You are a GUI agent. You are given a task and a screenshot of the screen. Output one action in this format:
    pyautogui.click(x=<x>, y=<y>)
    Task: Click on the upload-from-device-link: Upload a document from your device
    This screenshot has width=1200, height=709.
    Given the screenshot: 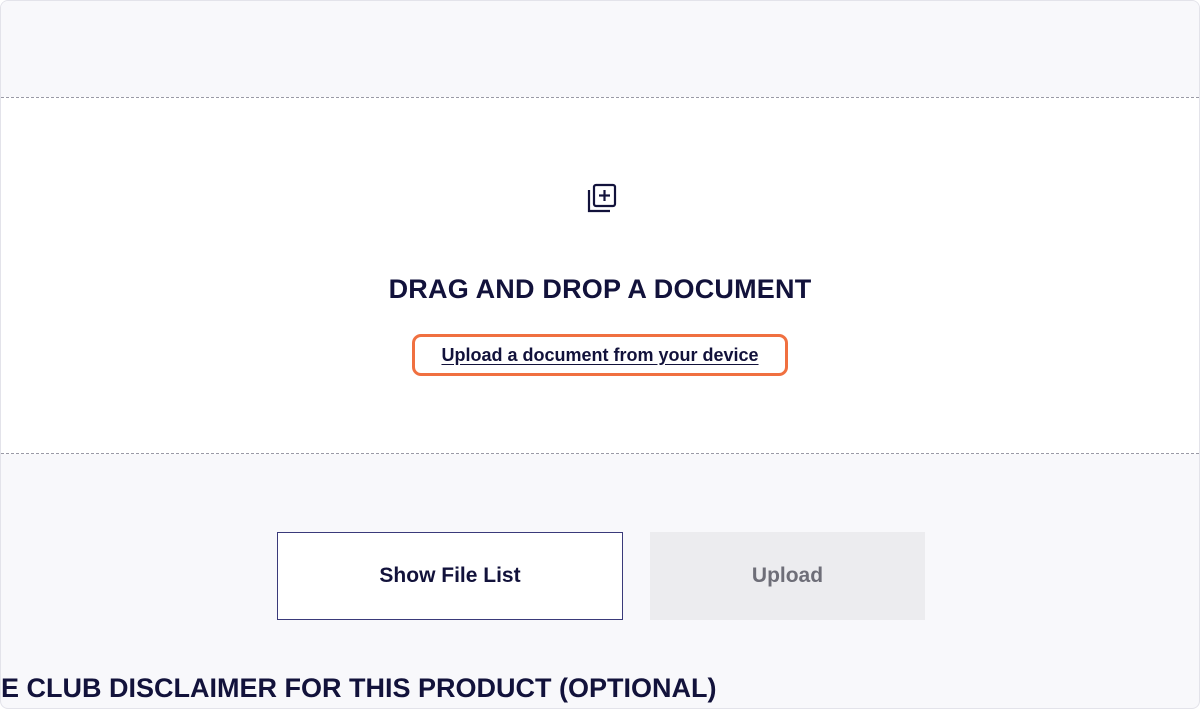 What is the action you would take?
    pyautogui.click(x=599, y=355)
    